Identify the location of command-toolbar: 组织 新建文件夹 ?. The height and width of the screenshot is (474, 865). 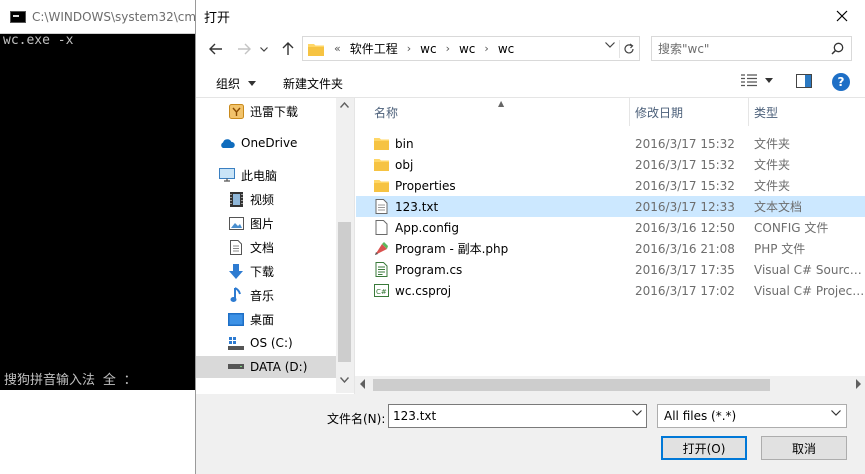
(530, 83).